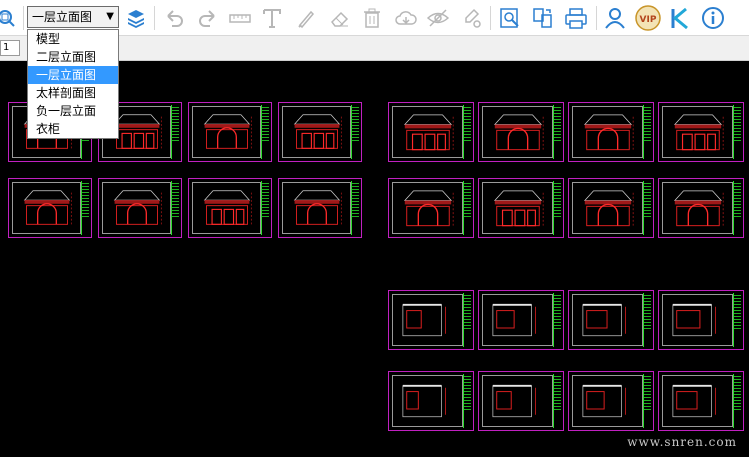 The image size is (749, 457). I want to click on watermark: www.snren.com, so click(682, 442).